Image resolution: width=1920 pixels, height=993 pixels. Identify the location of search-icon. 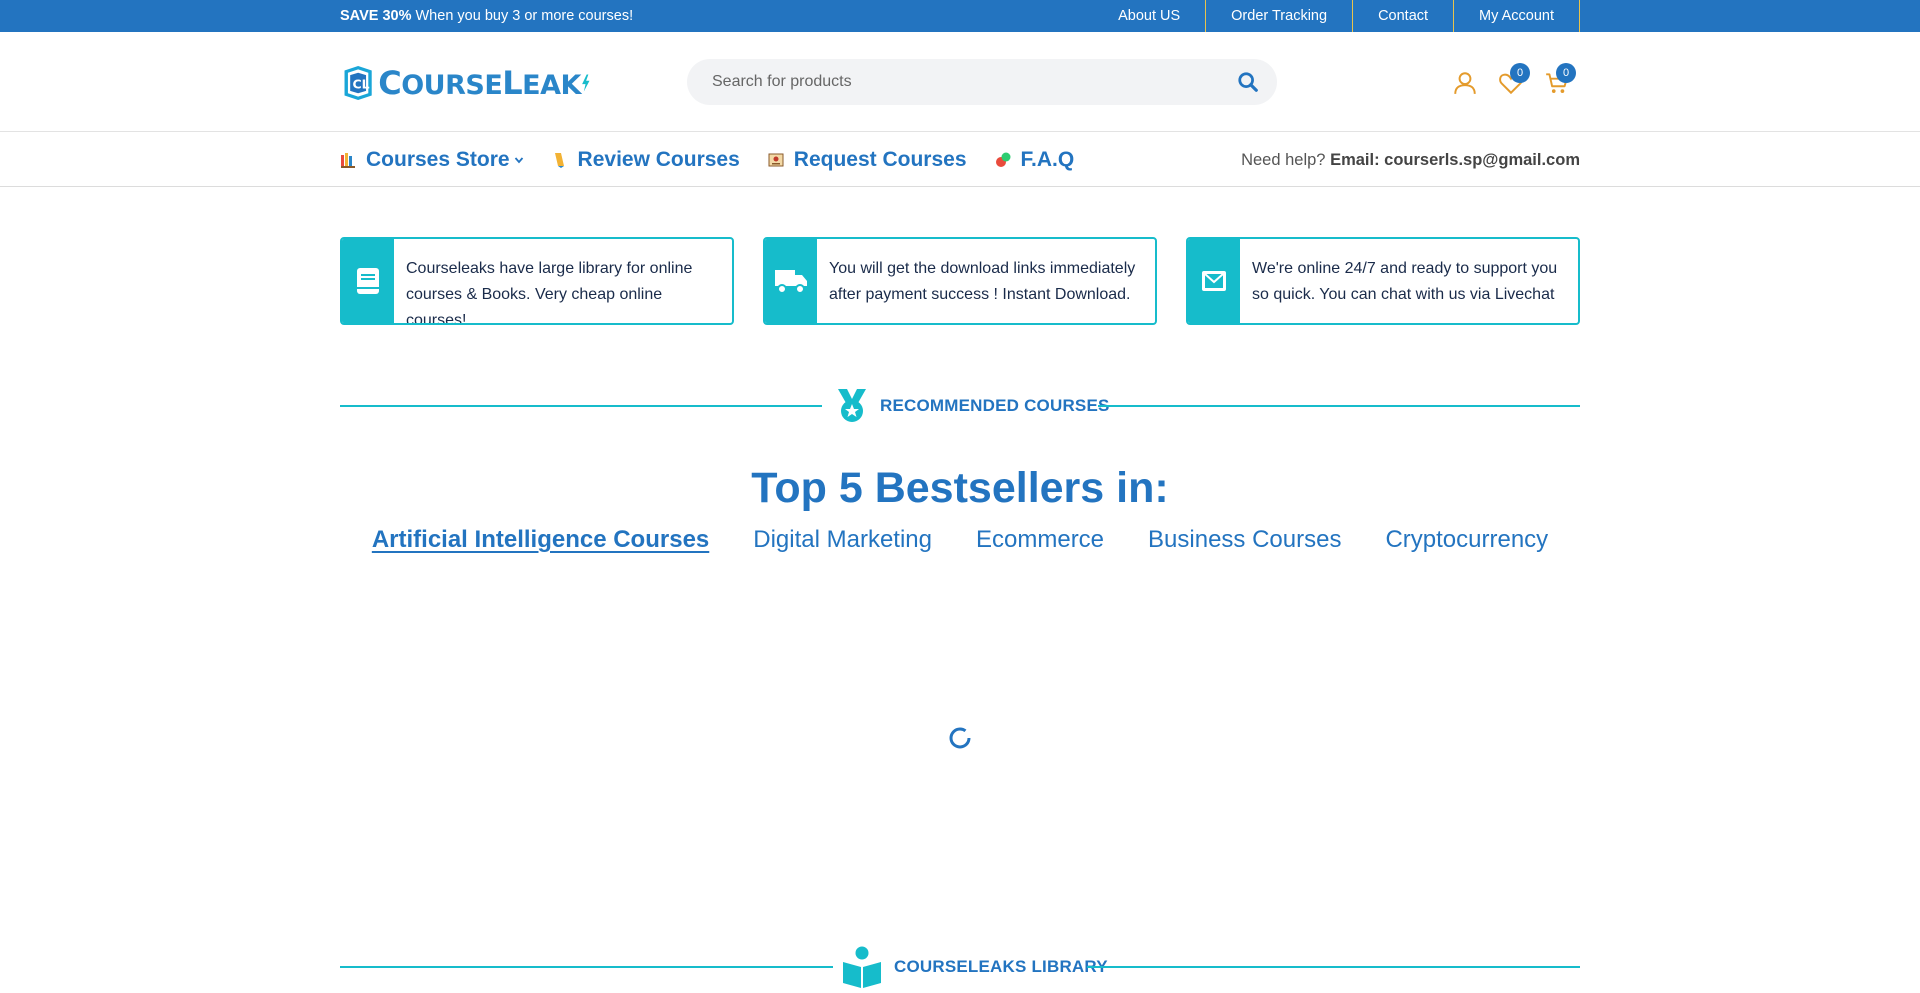
(1248, 82).